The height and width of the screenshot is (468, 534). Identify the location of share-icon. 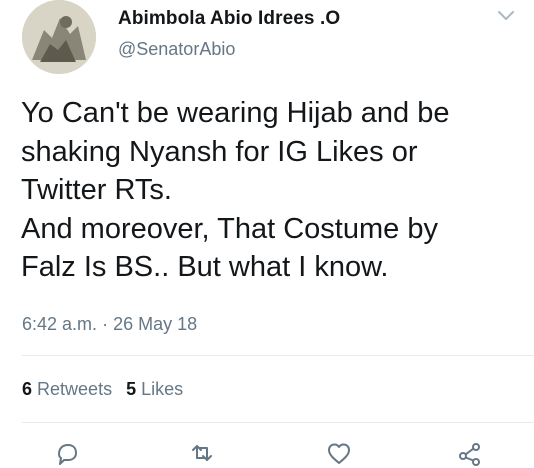
(470, 453).